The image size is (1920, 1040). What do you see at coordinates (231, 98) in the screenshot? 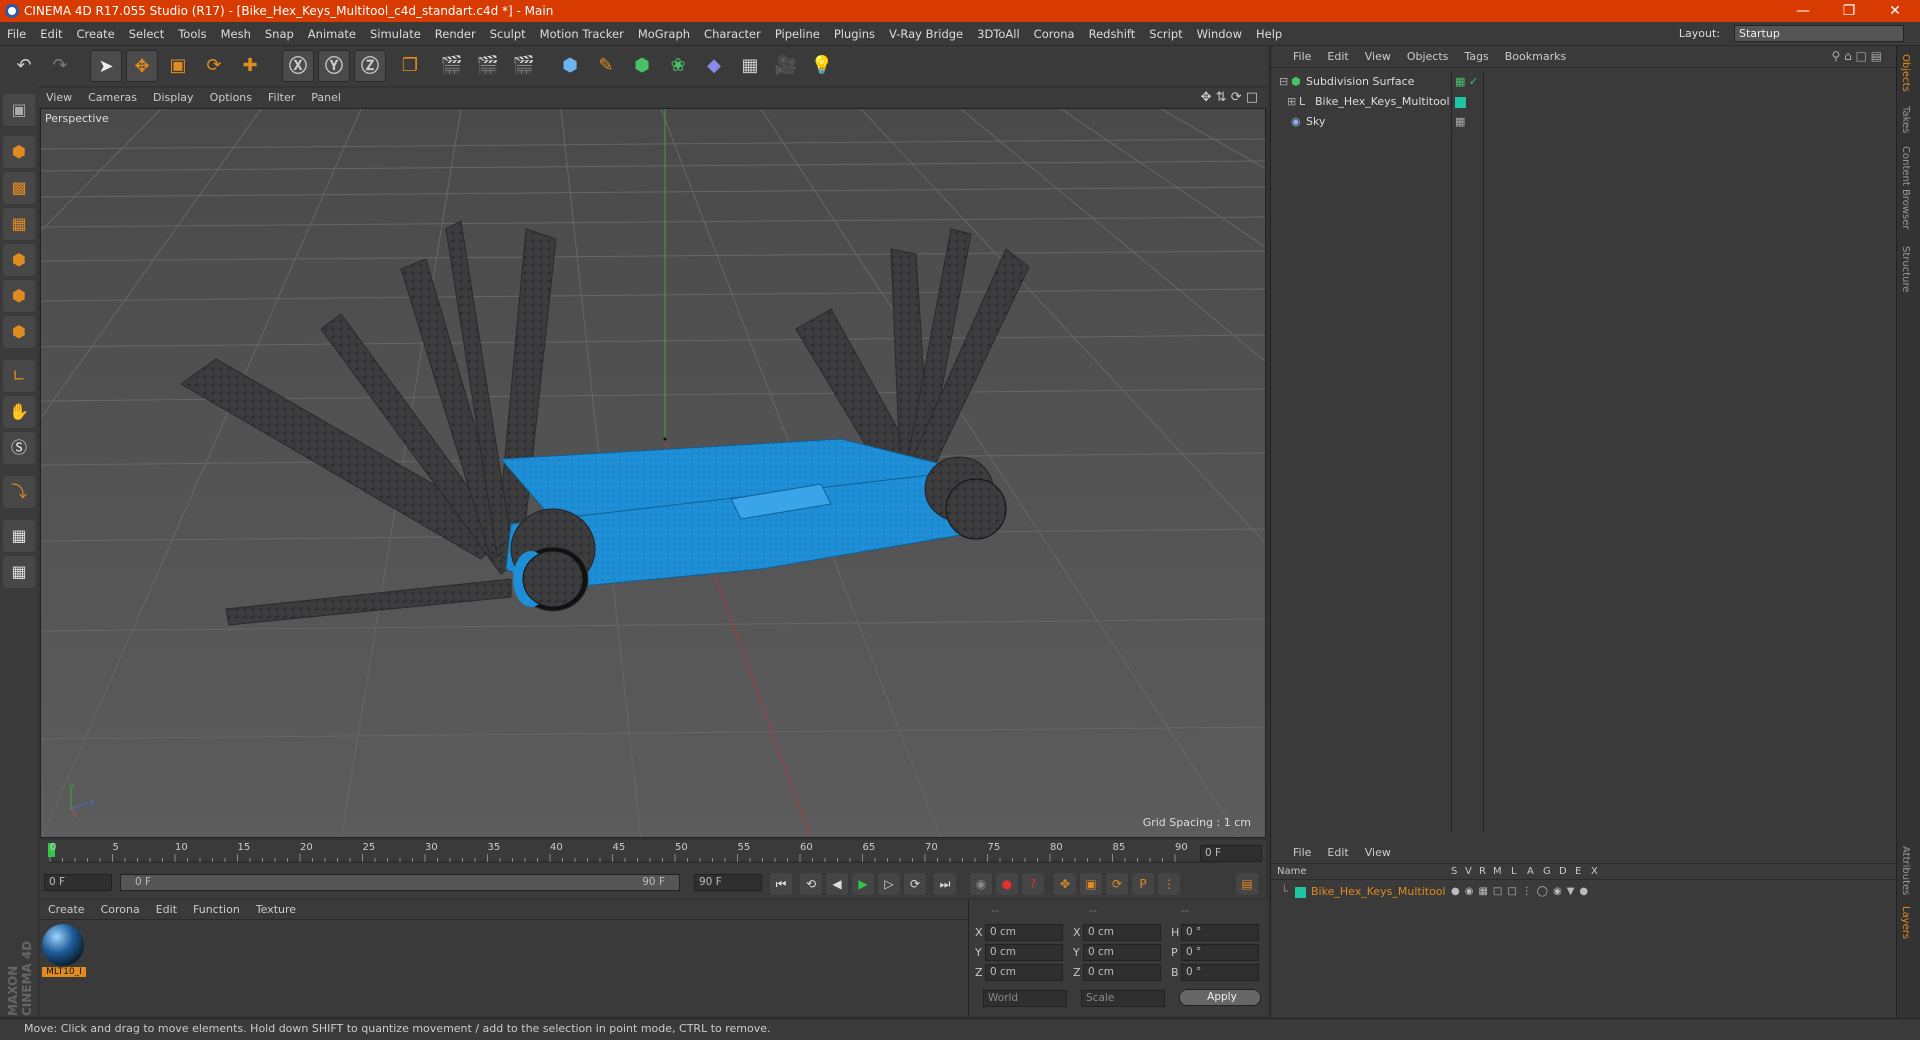
I see `viewport-menu-options: Options` at bounding box center [231, 98].